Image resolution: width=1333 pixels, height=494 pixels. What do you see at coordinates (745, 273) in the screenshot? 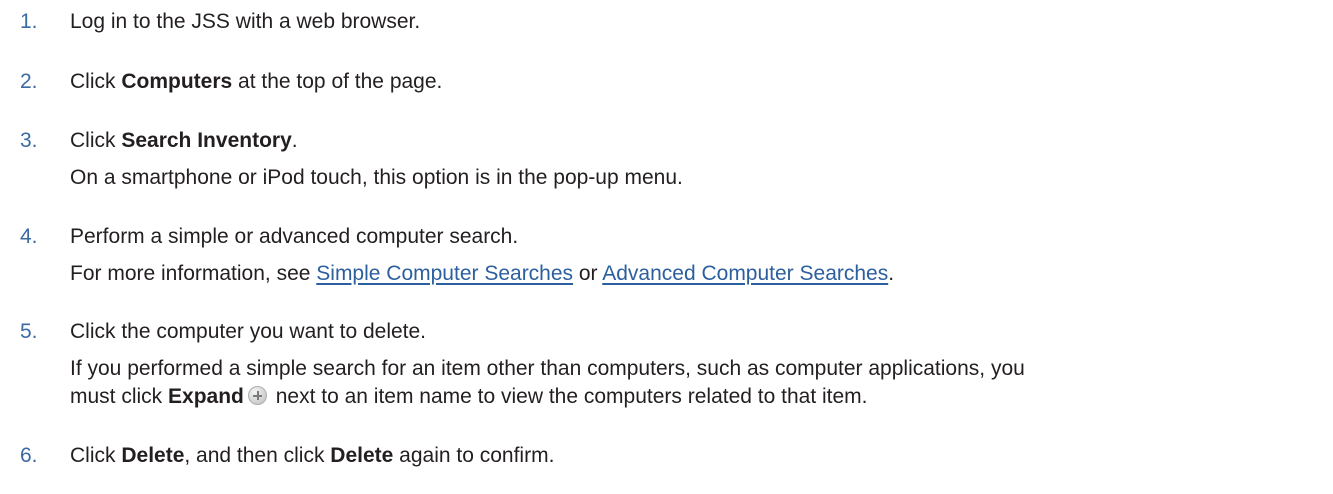
I see `link-advanced-computer-searches: Advanced Computer Searches` at bounding box center [745, 273].